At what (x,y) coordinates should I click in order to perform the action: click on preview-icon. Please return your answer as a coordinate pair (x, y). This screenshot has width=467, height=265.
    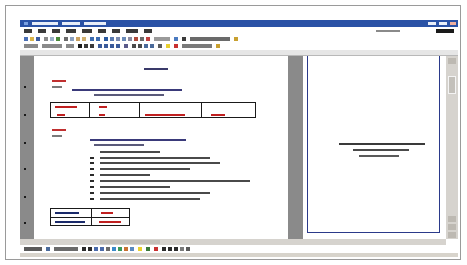
    Looking at the image, I should click on (52, 39).